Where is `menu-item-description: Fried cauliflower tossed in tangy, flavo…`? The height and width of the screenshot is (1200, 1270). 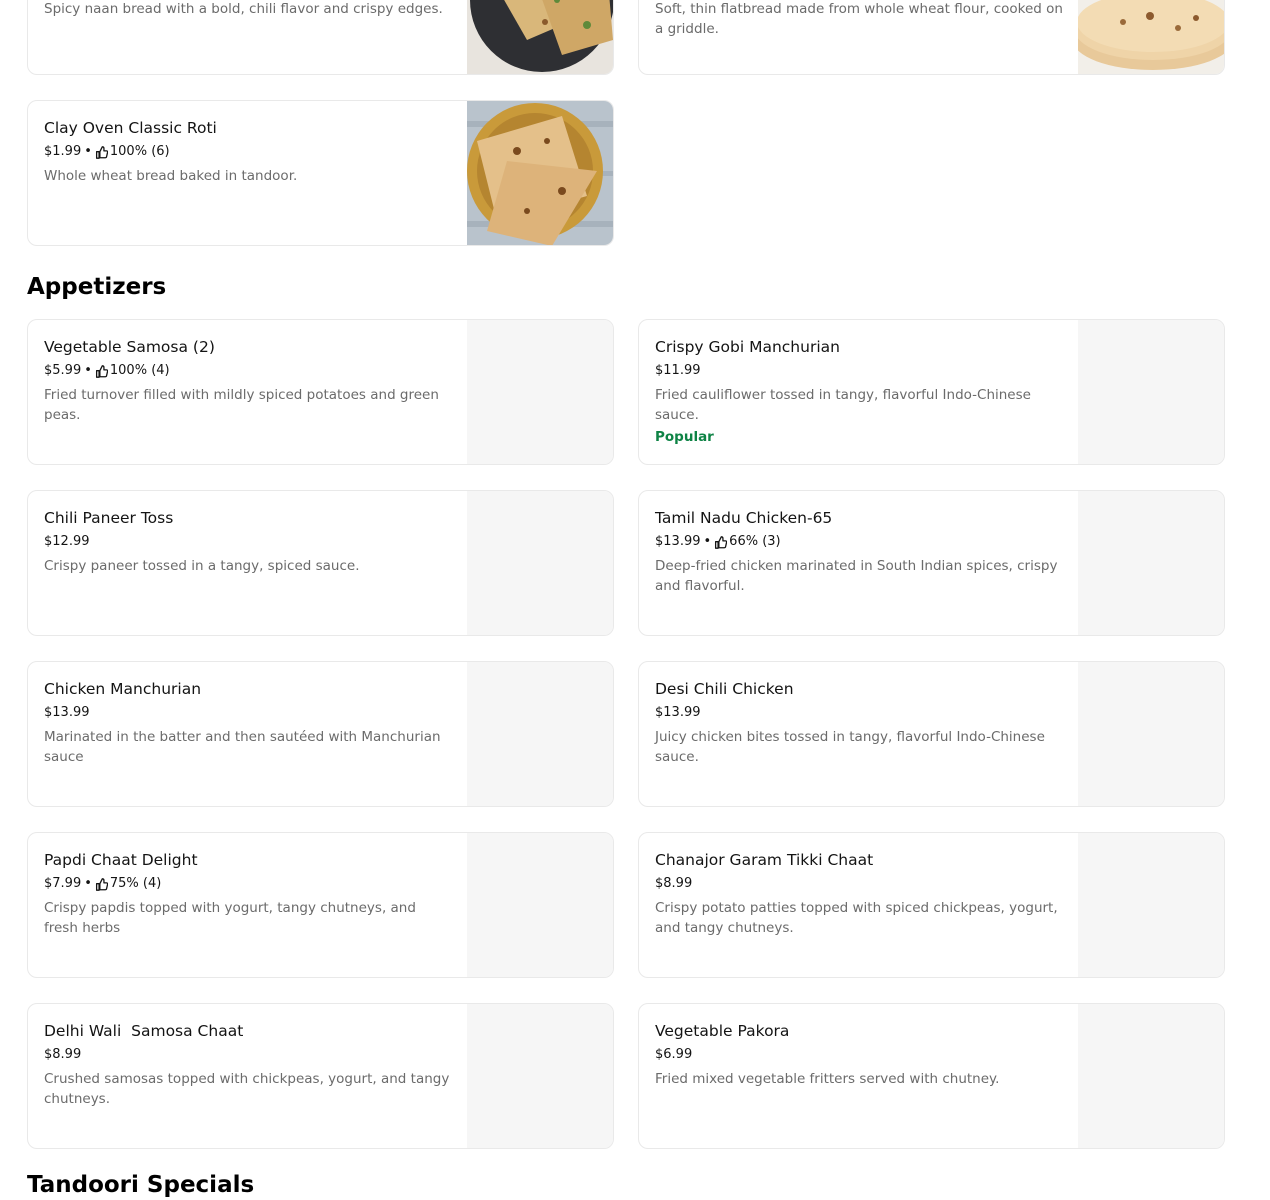 menu-item-description: Fried cauliflower tossed in tangy, flavo… is located at coordinates (843, 405).